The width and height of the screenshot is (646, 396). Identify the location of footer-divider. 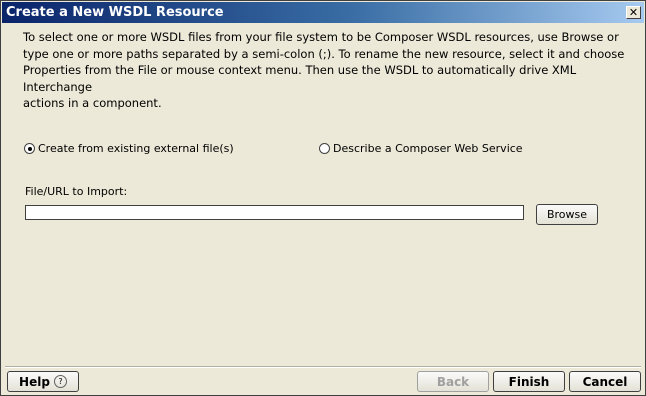
(323, 367).